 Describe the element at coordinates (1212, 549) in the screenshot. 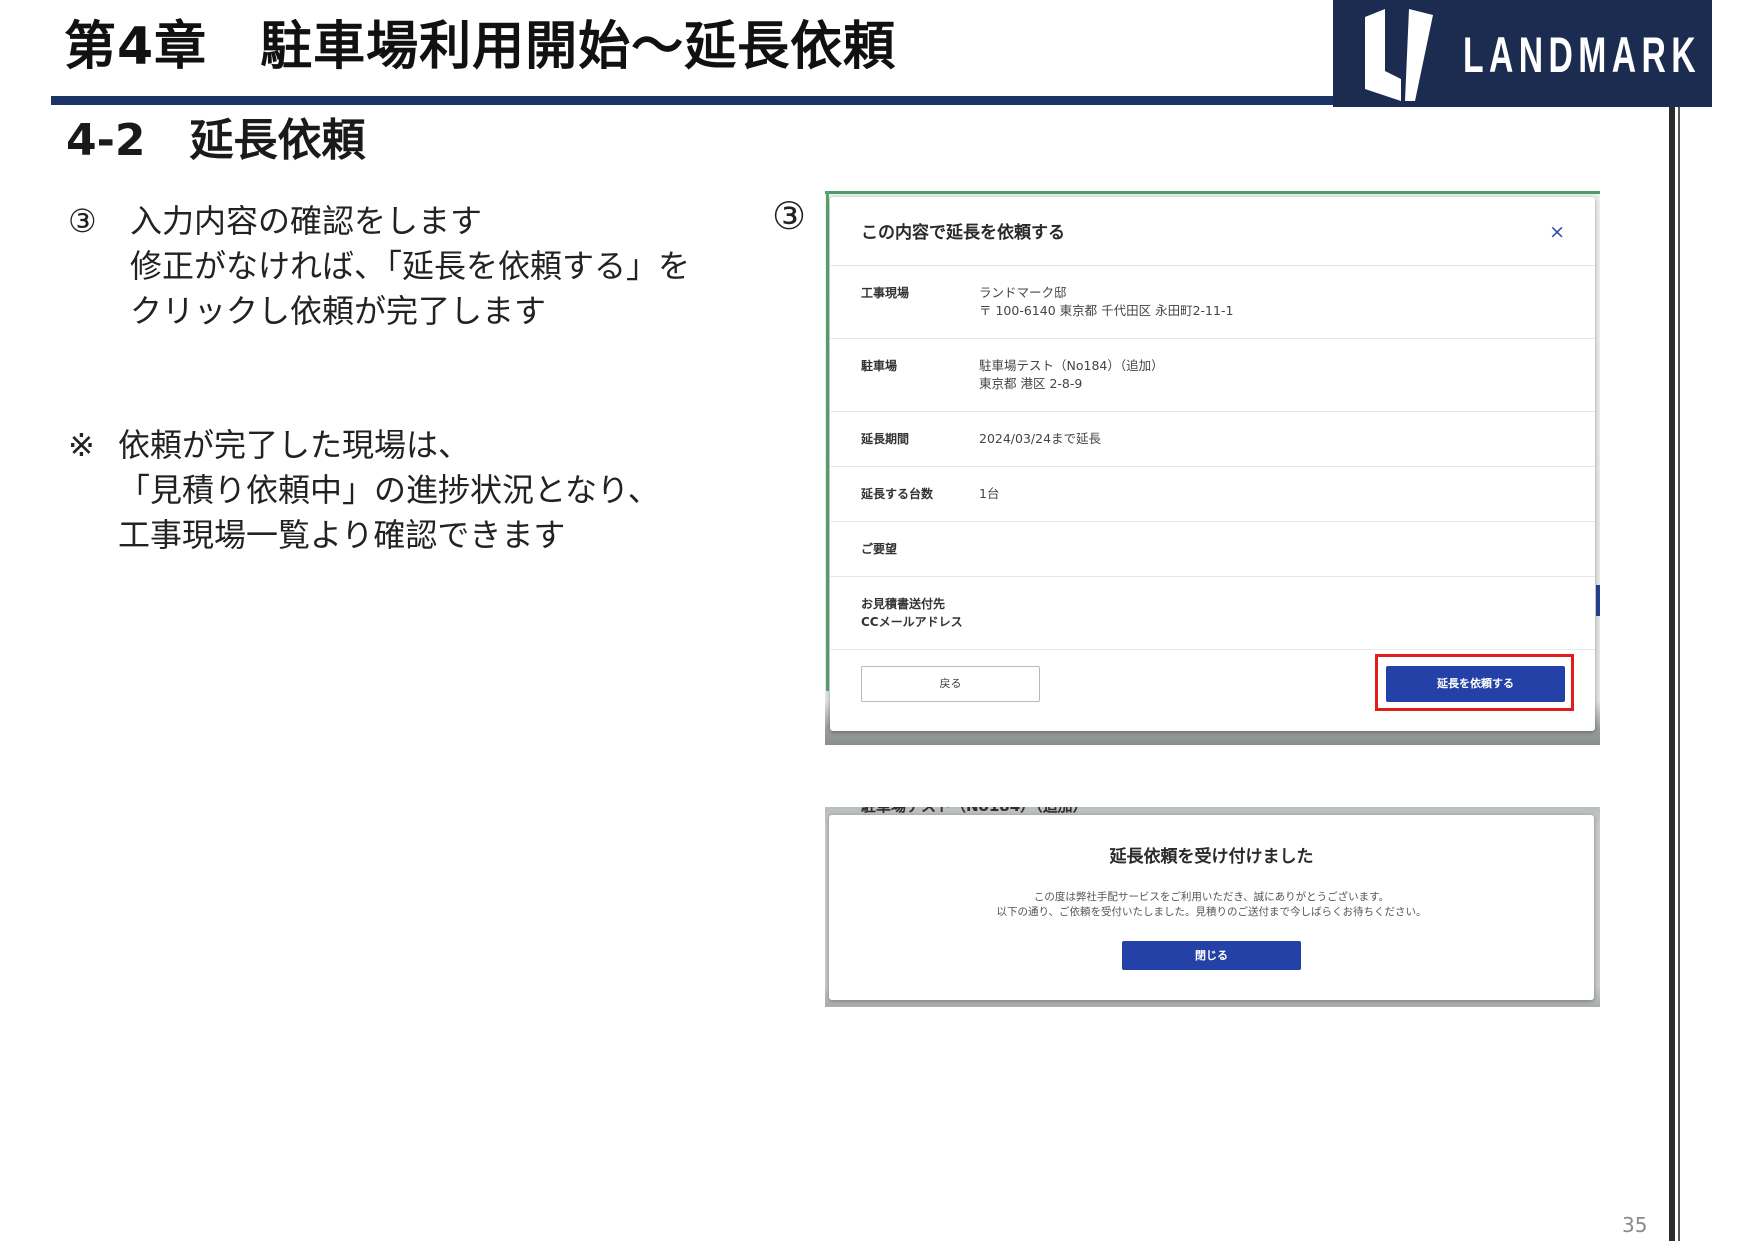

I see `detail-row-requests: ご要望` at that location.